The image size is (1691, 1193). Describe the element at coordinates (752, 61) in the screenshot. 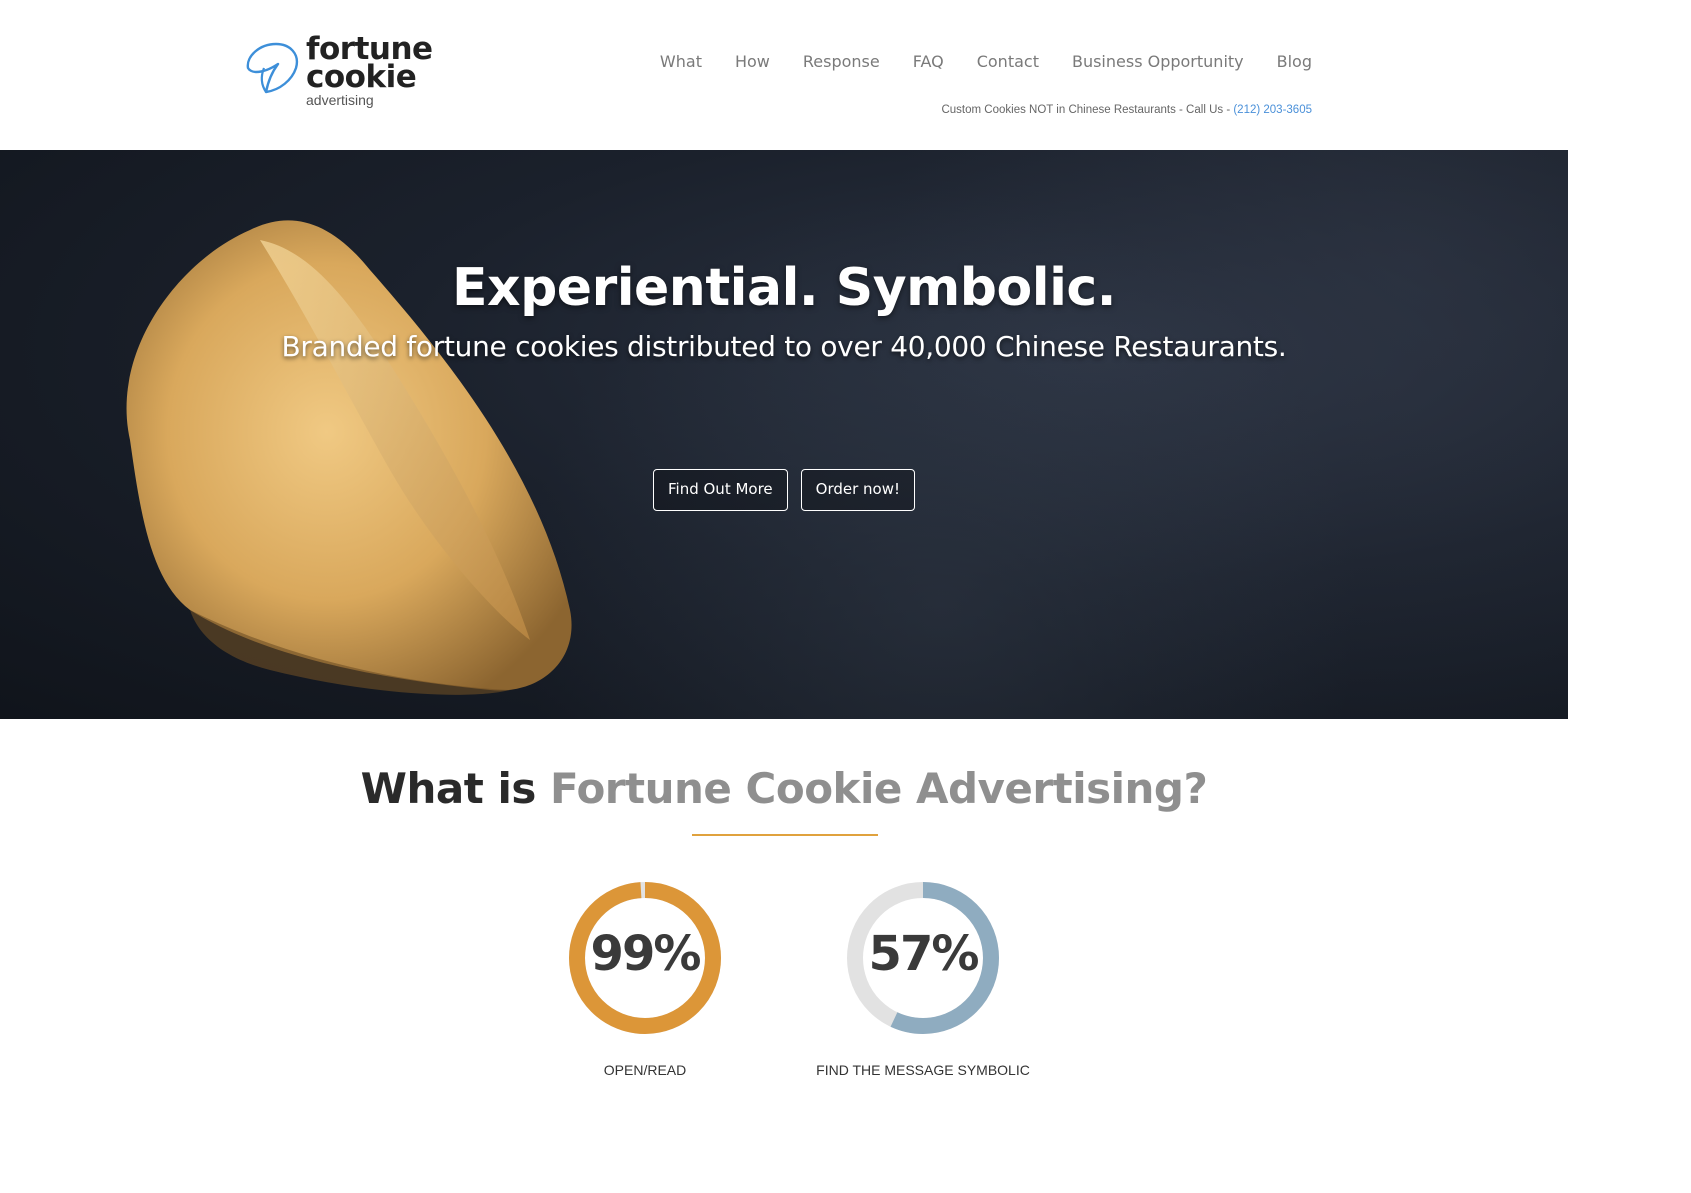

I see `nav-item-how: How` at that location.